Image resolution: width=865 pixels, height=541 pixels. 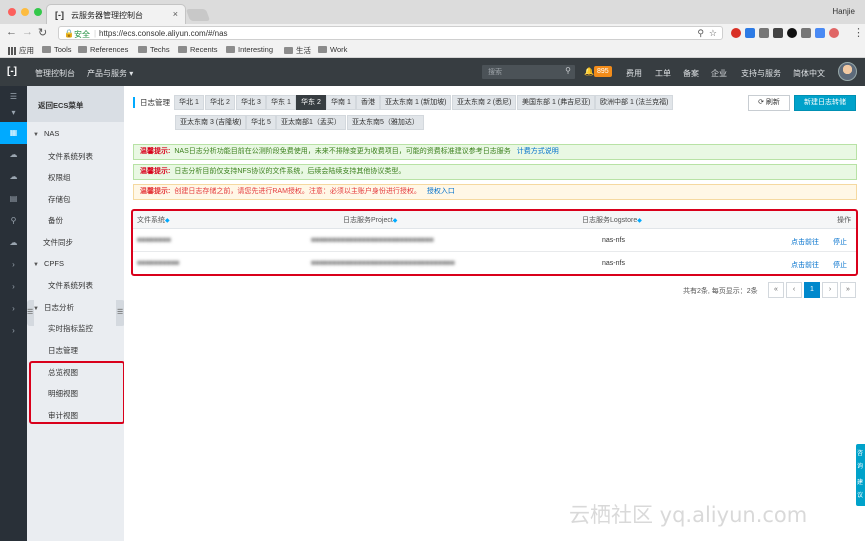 What do you see at coordinates (332, 49) in the screenshot?
I see `bookmark-folder: Work` at bounding box center [332, 49].